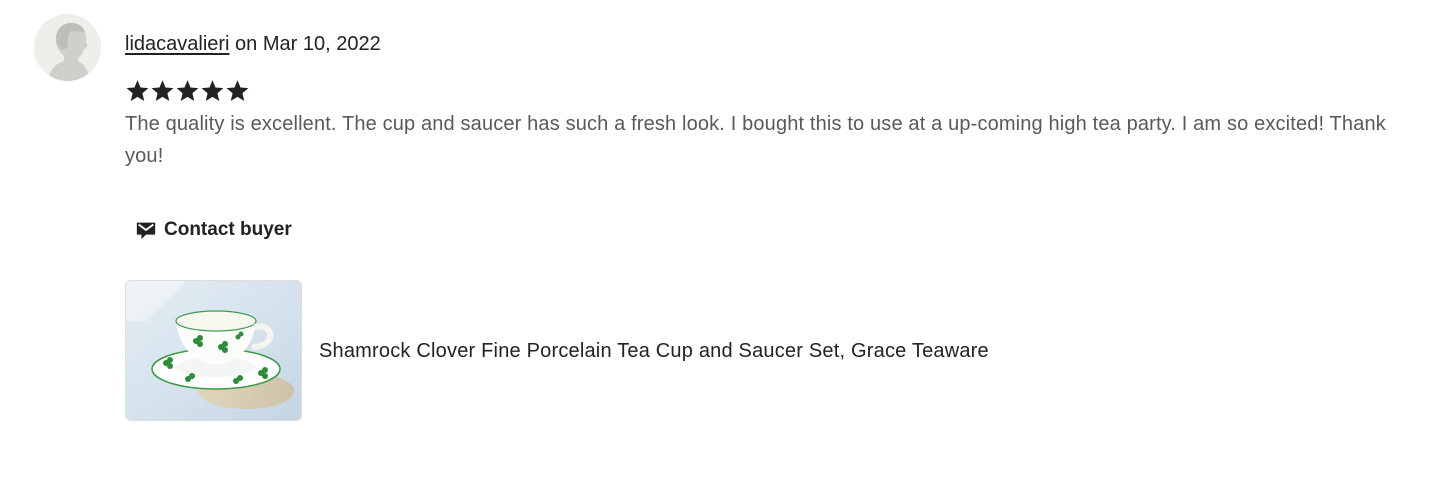 The height and width of the screenshot is (485, 1445). I want to click on teacup-photo-icon, so click(213, 350).